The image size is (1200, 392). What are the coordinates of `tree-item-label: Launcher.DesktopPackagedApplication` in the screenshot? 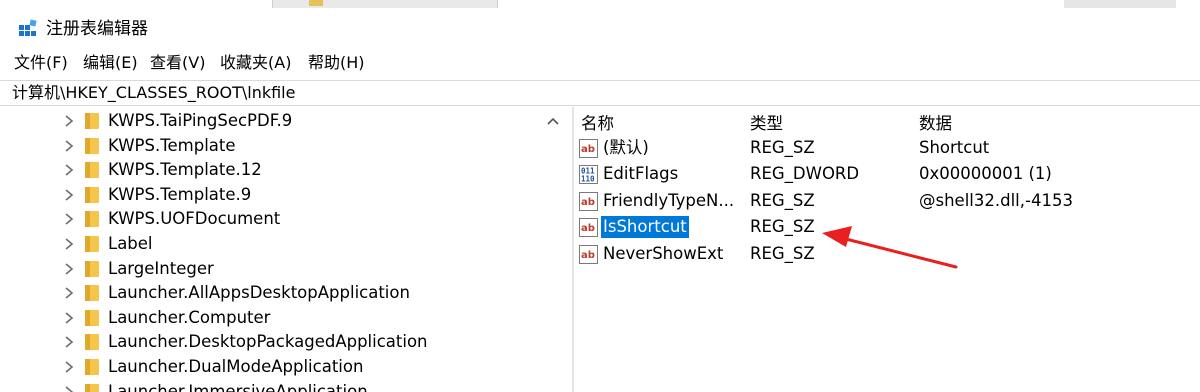 It's located at (268, 342).